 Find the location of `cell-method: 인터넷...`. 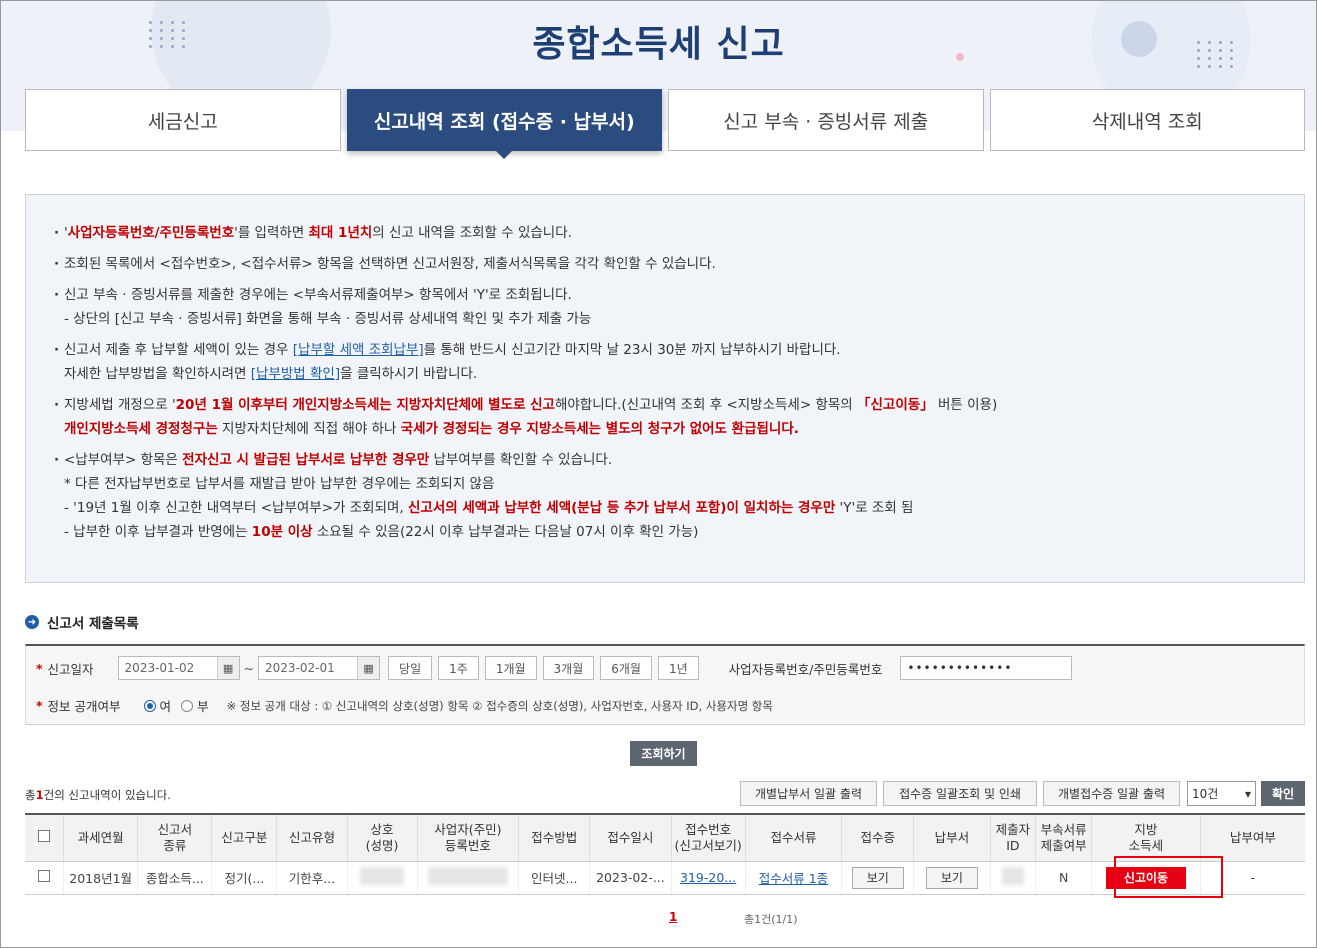

cell-method: 인터넷... is located at coordinates (554, 878).